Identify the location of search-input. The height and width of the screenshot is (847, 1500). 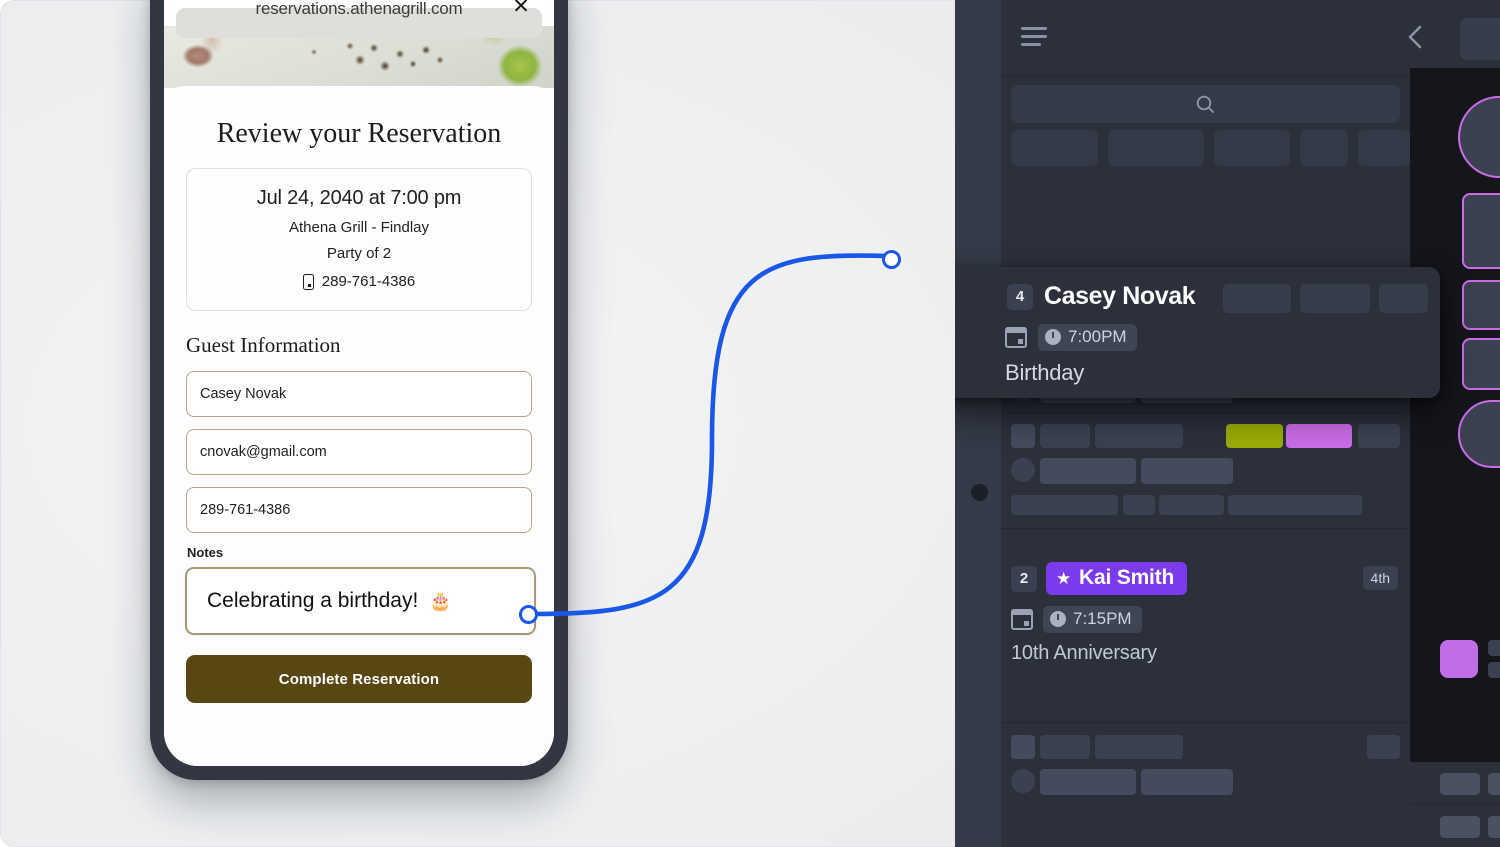
(1205, 104).